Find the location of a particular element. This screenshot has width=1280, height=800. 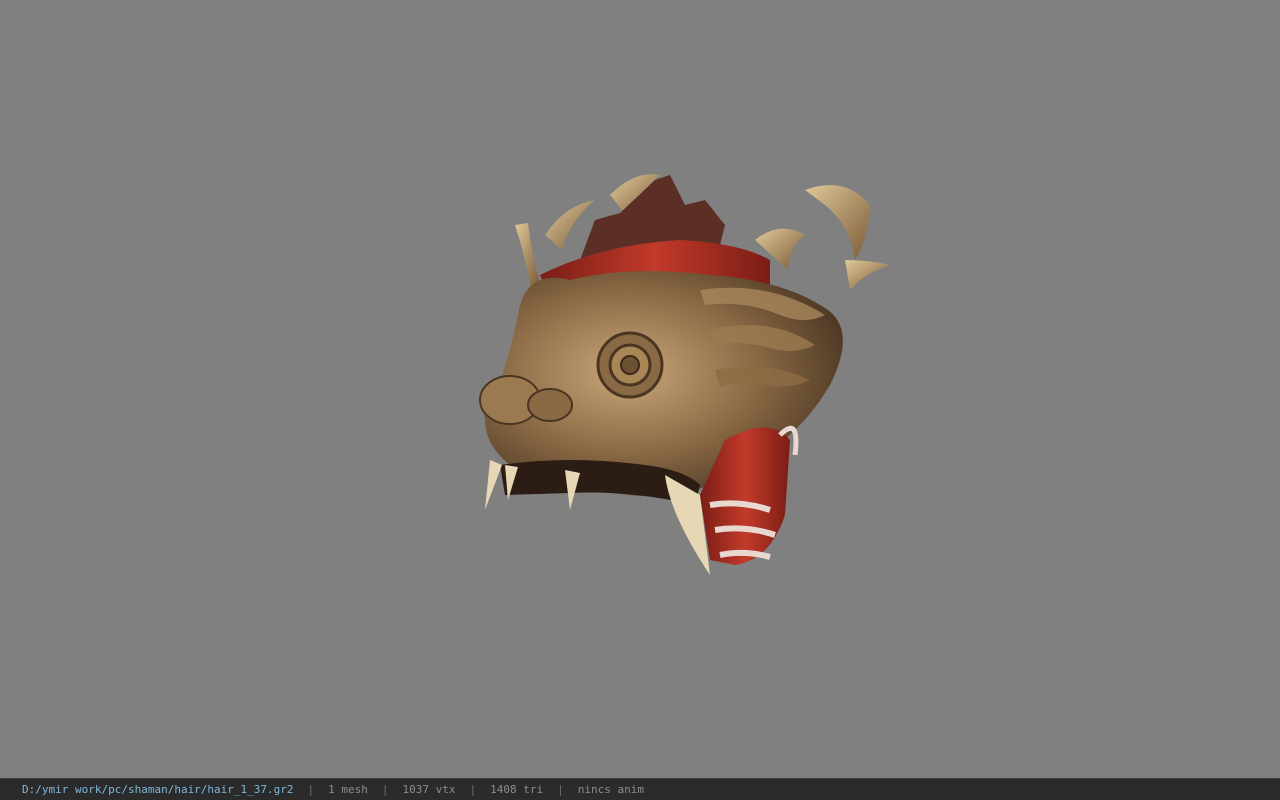

vertex-count: 1037 vtx is located at coordinates (429, 789).